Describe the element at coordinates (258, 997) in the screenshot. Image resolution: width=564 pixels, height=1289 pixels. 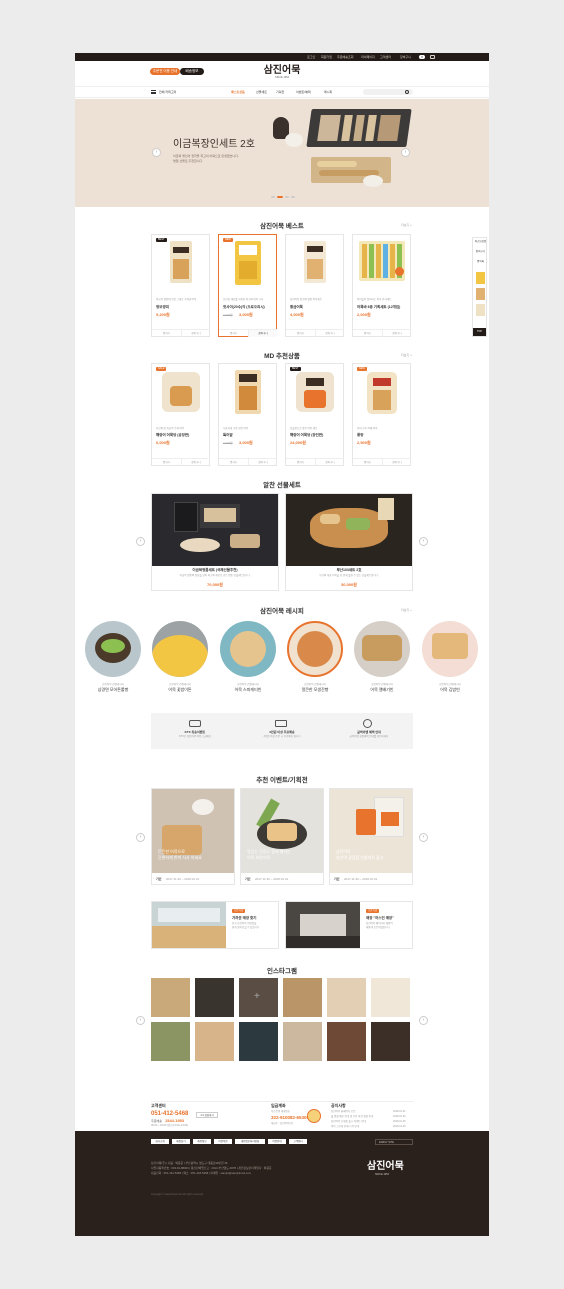
I see `instagram-photo: +` at that location.